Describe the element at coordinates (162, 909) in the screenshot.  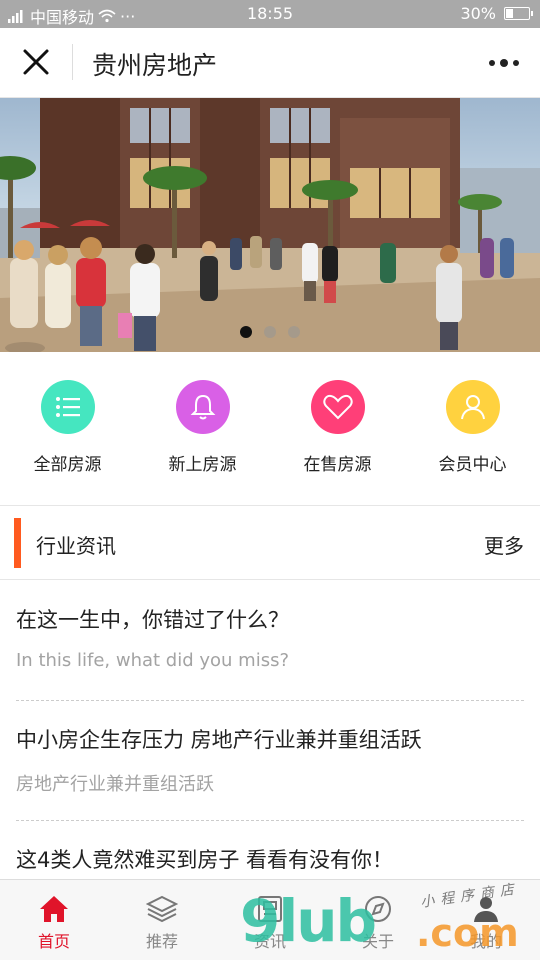
I see `layers-icon` at that location.